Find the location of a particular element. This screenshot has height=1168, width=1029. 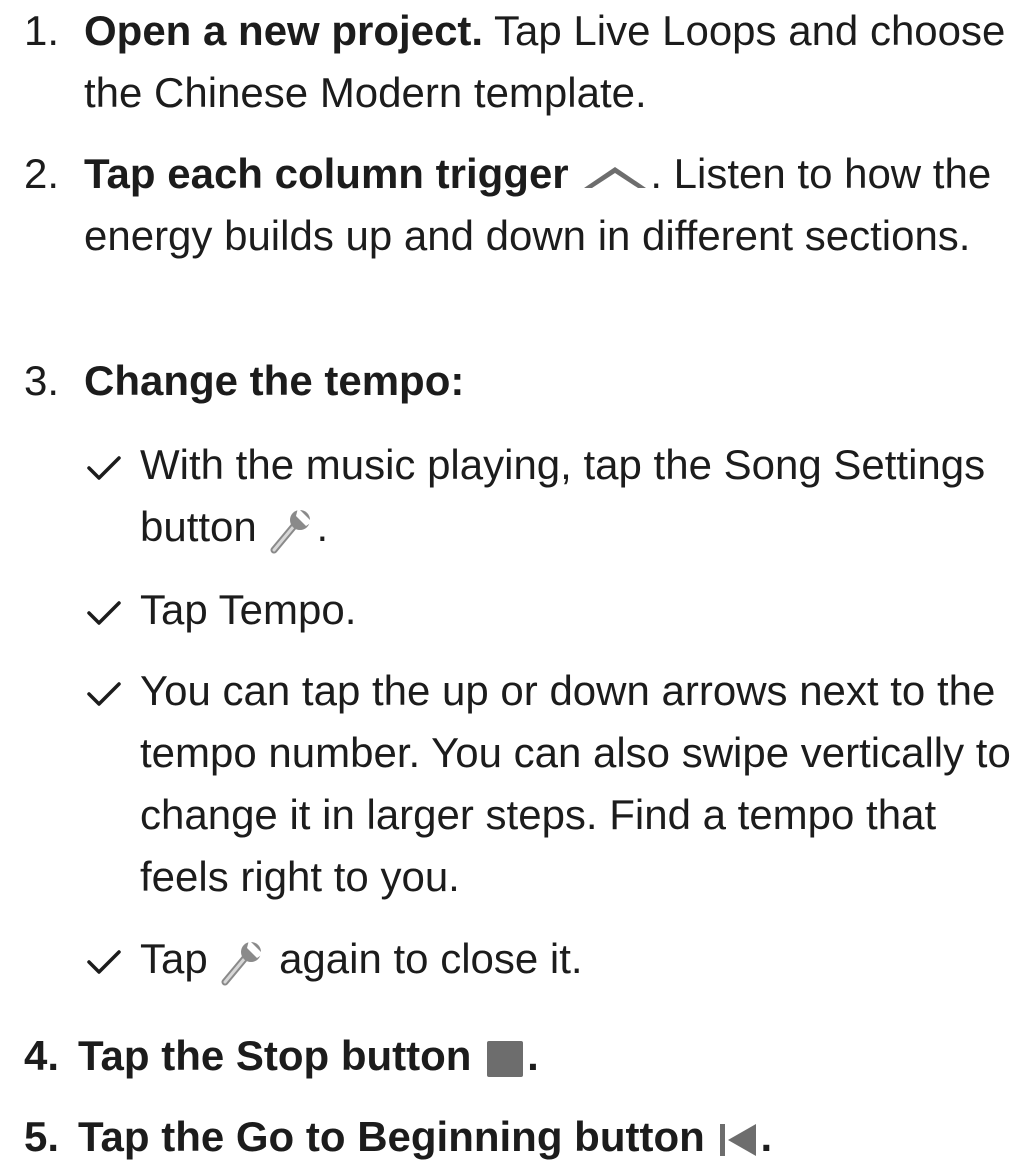

step-title: Tap each column trigger is located at coordinates (326, 173).